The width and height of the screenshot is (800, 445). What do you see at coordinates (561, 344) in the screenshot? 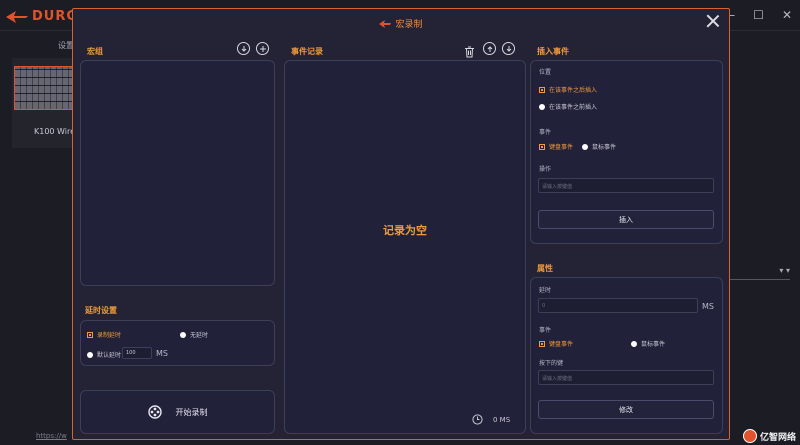
I see `prop-keyboard-event-label: 键盘事件` at bounding box center [561, 344].